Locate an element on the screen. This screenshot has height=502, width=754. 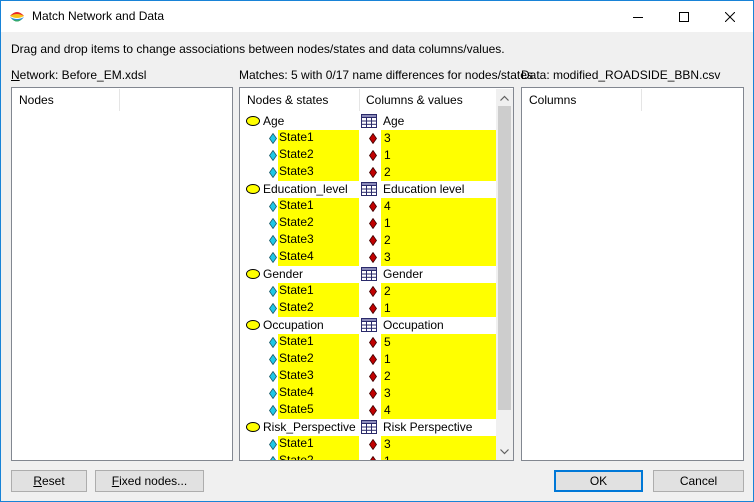
node-cell: Education_level is located at coordinates (299, 189).